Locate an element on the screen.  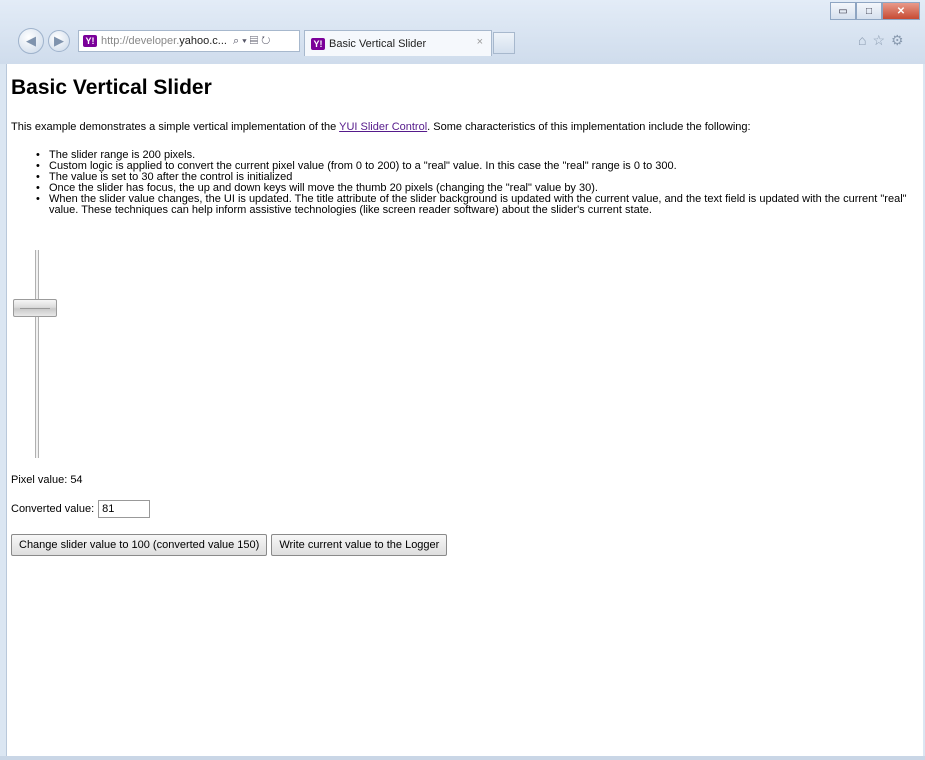
converted-value-row: Converted value: is located at coordinates (81, 509).